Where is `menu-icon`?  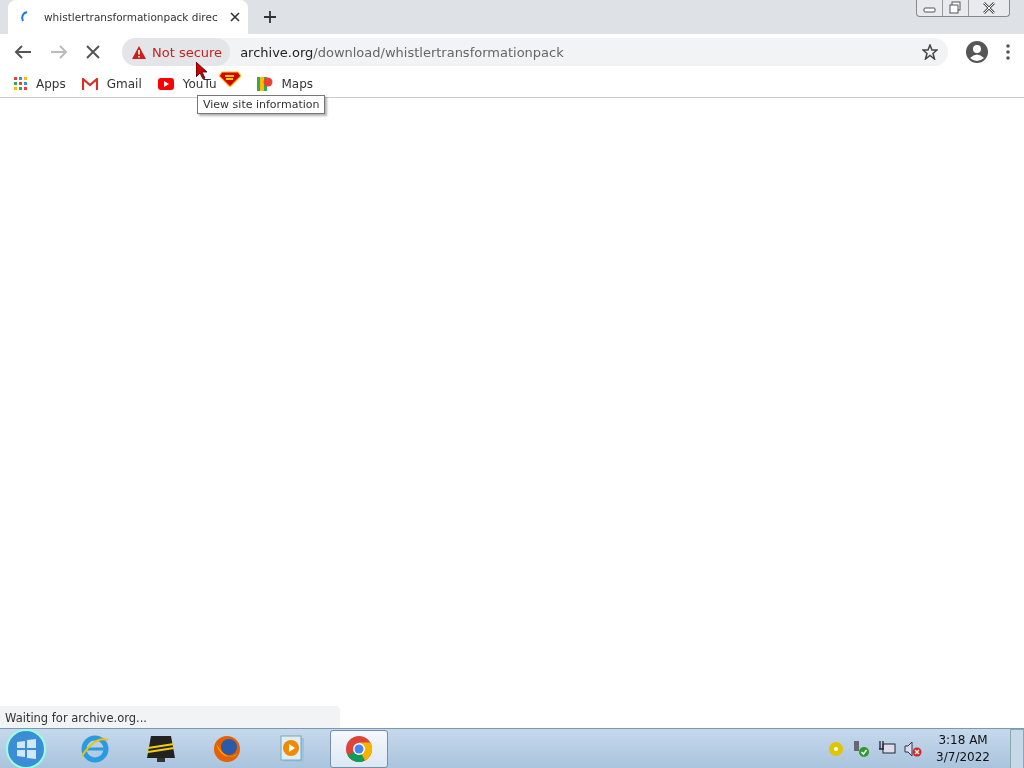 menu-icon is located at coordinates (1008, 52).